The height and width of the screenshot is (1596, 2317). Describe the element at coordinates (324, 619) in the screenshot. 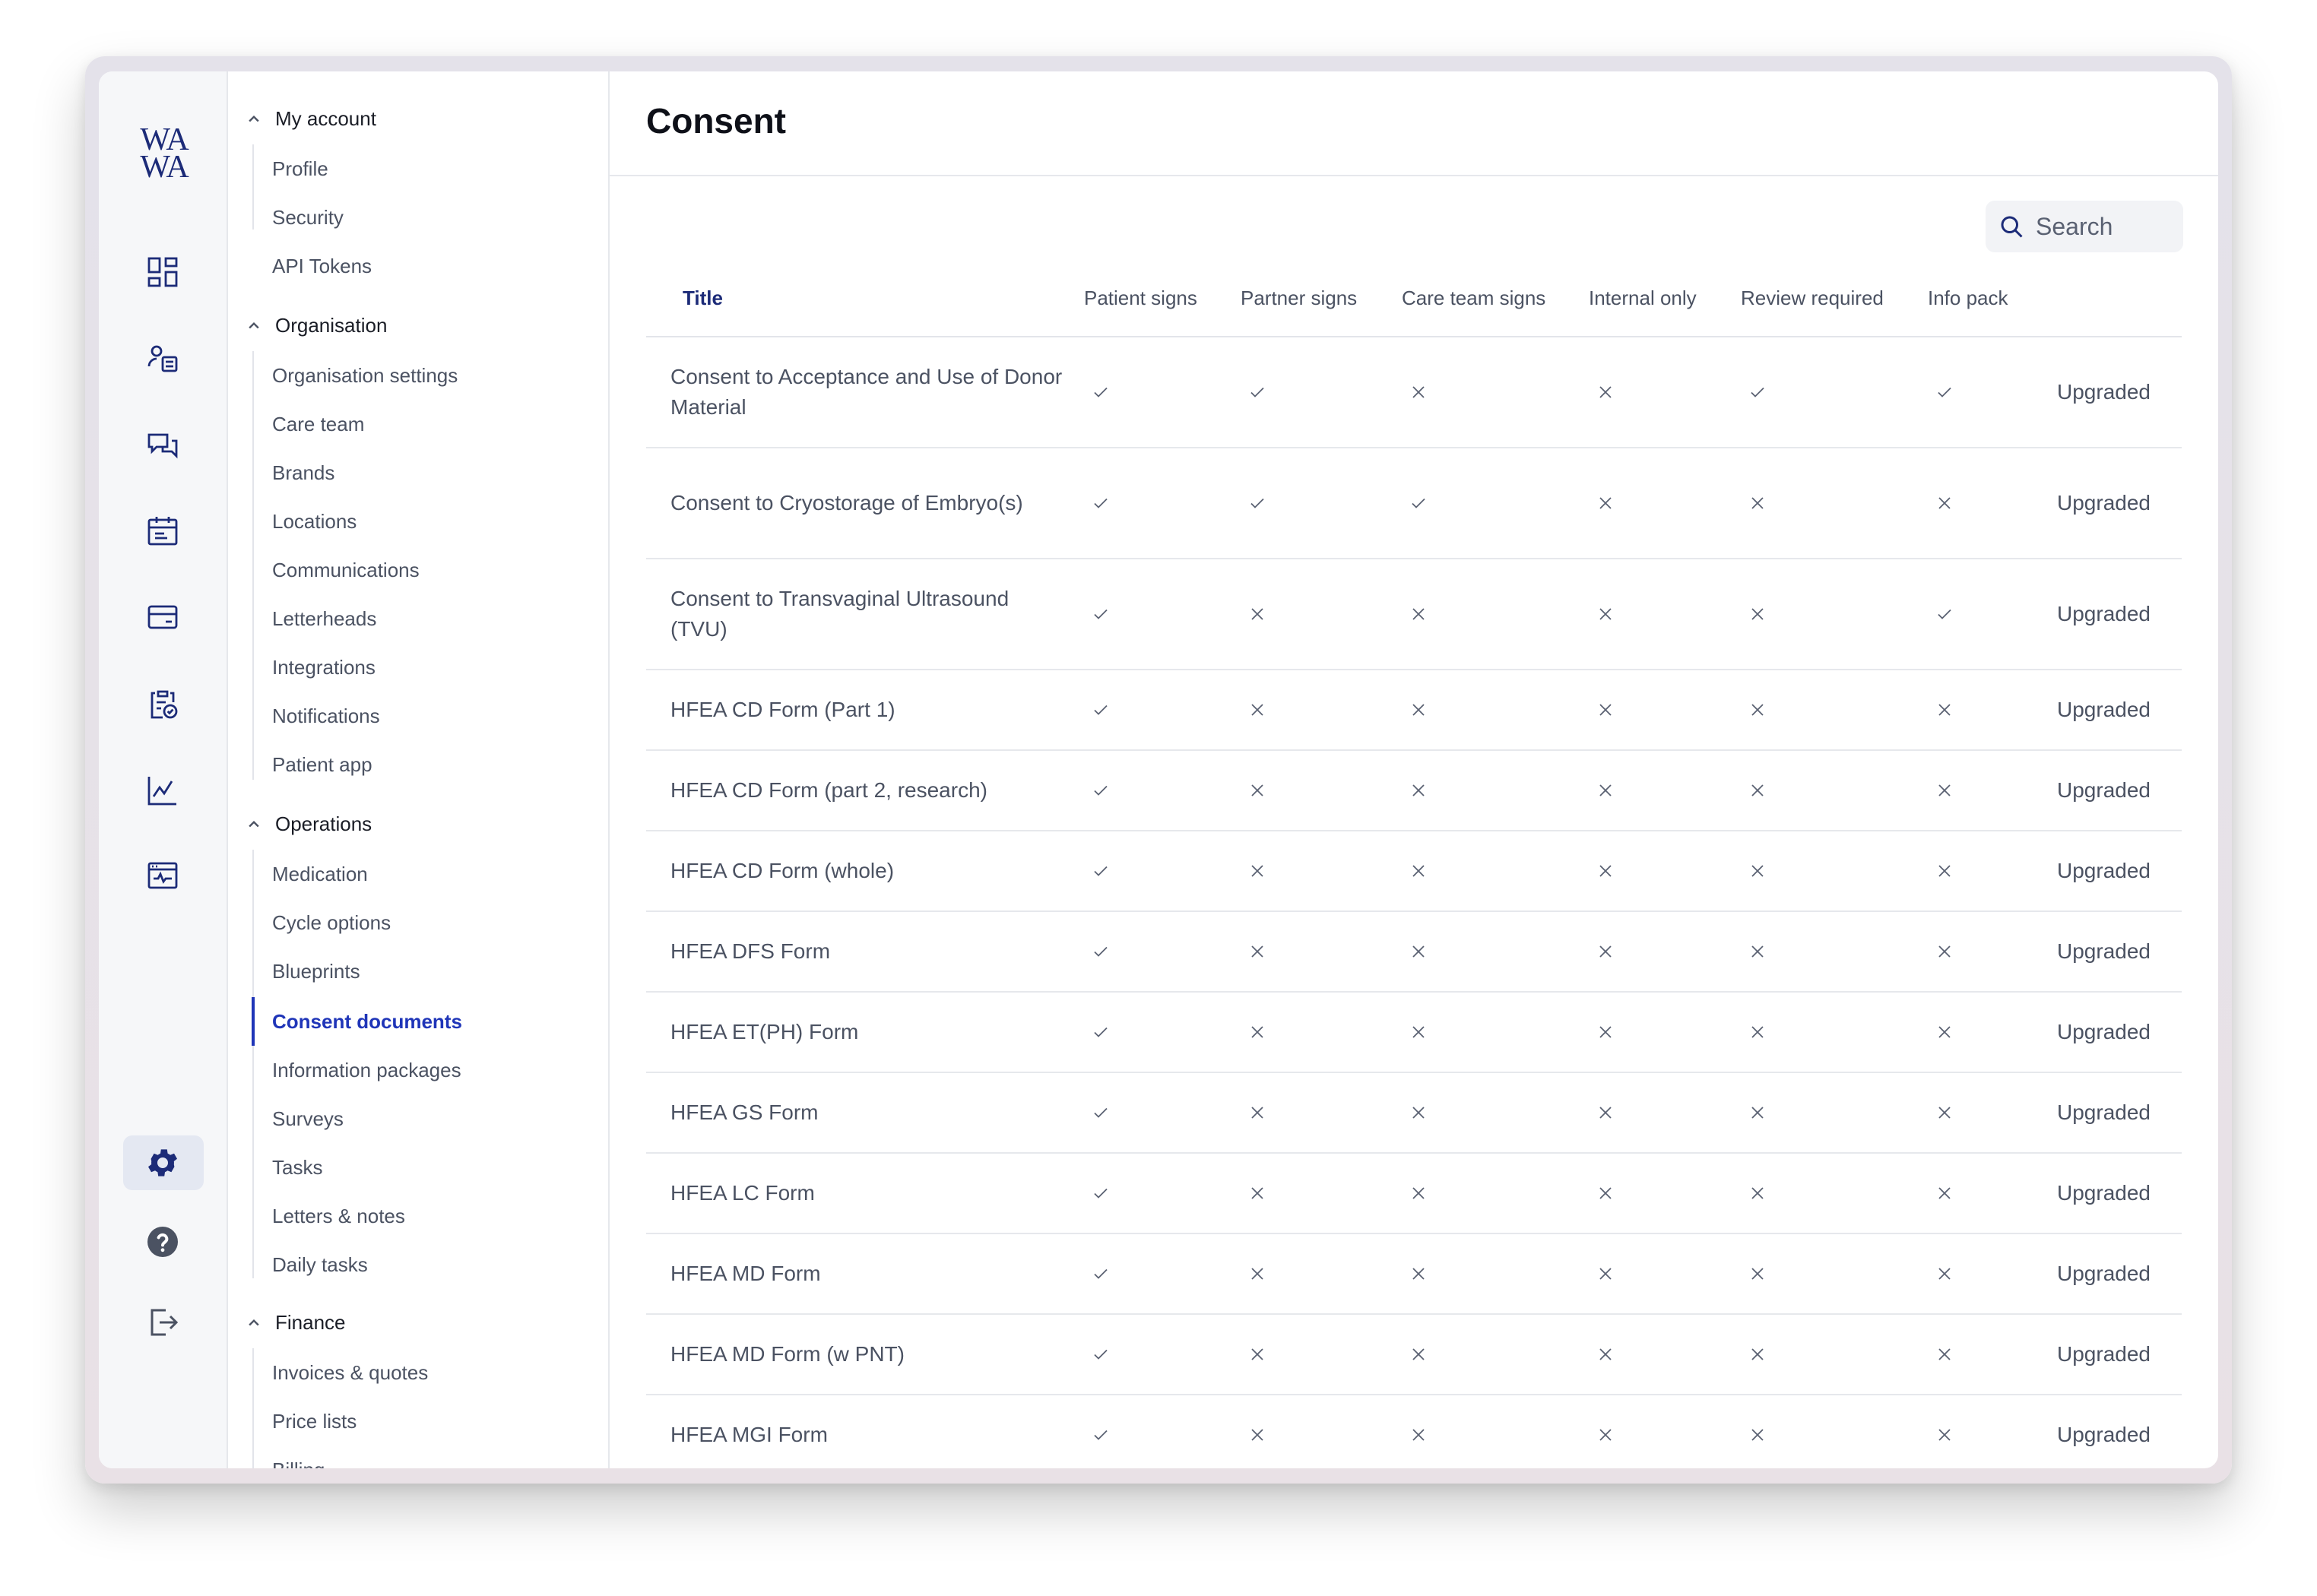

I see `nav-item-letterheads: Letterheads` at that location.